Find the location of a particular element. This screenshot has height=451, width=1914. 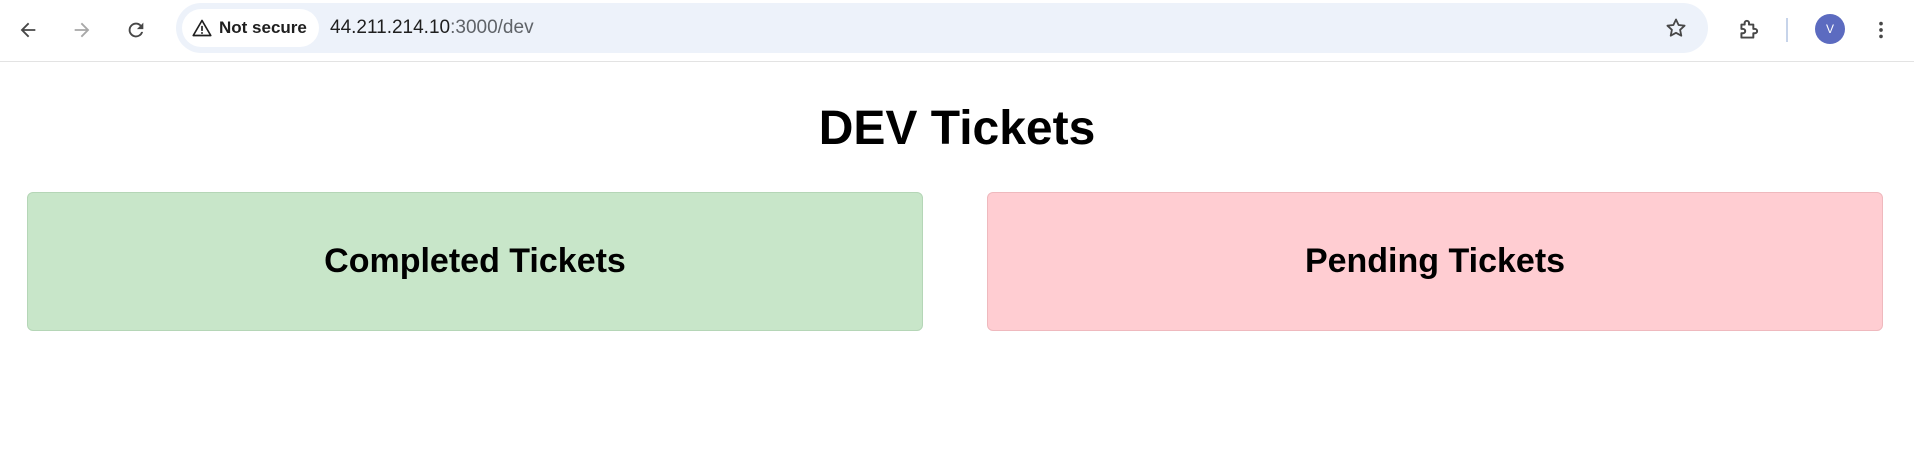

puzzle-icon is located at coordinates (1749, 29).